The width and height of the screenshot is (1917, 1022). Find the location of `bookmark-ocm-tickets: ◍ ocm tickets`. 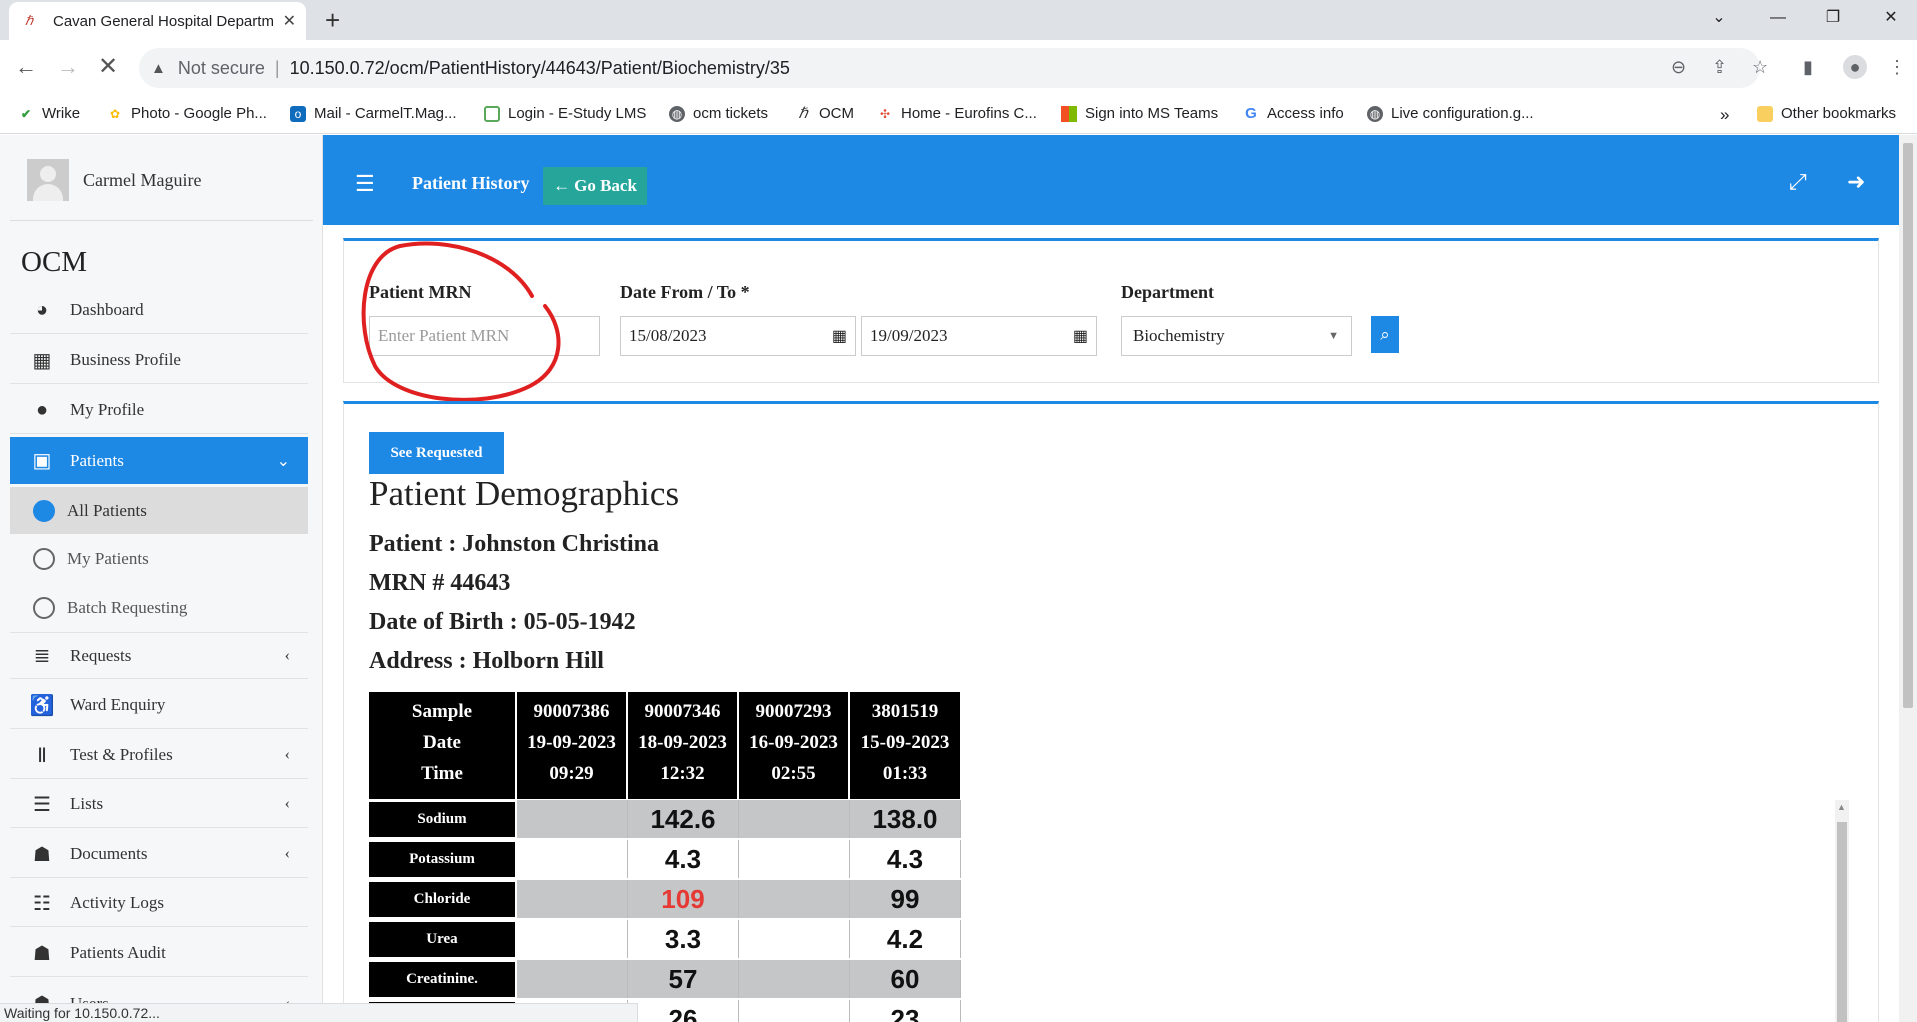

bookmark-ocm-tickets: ◍ ocm tickets is located at coordinates (718, 113).